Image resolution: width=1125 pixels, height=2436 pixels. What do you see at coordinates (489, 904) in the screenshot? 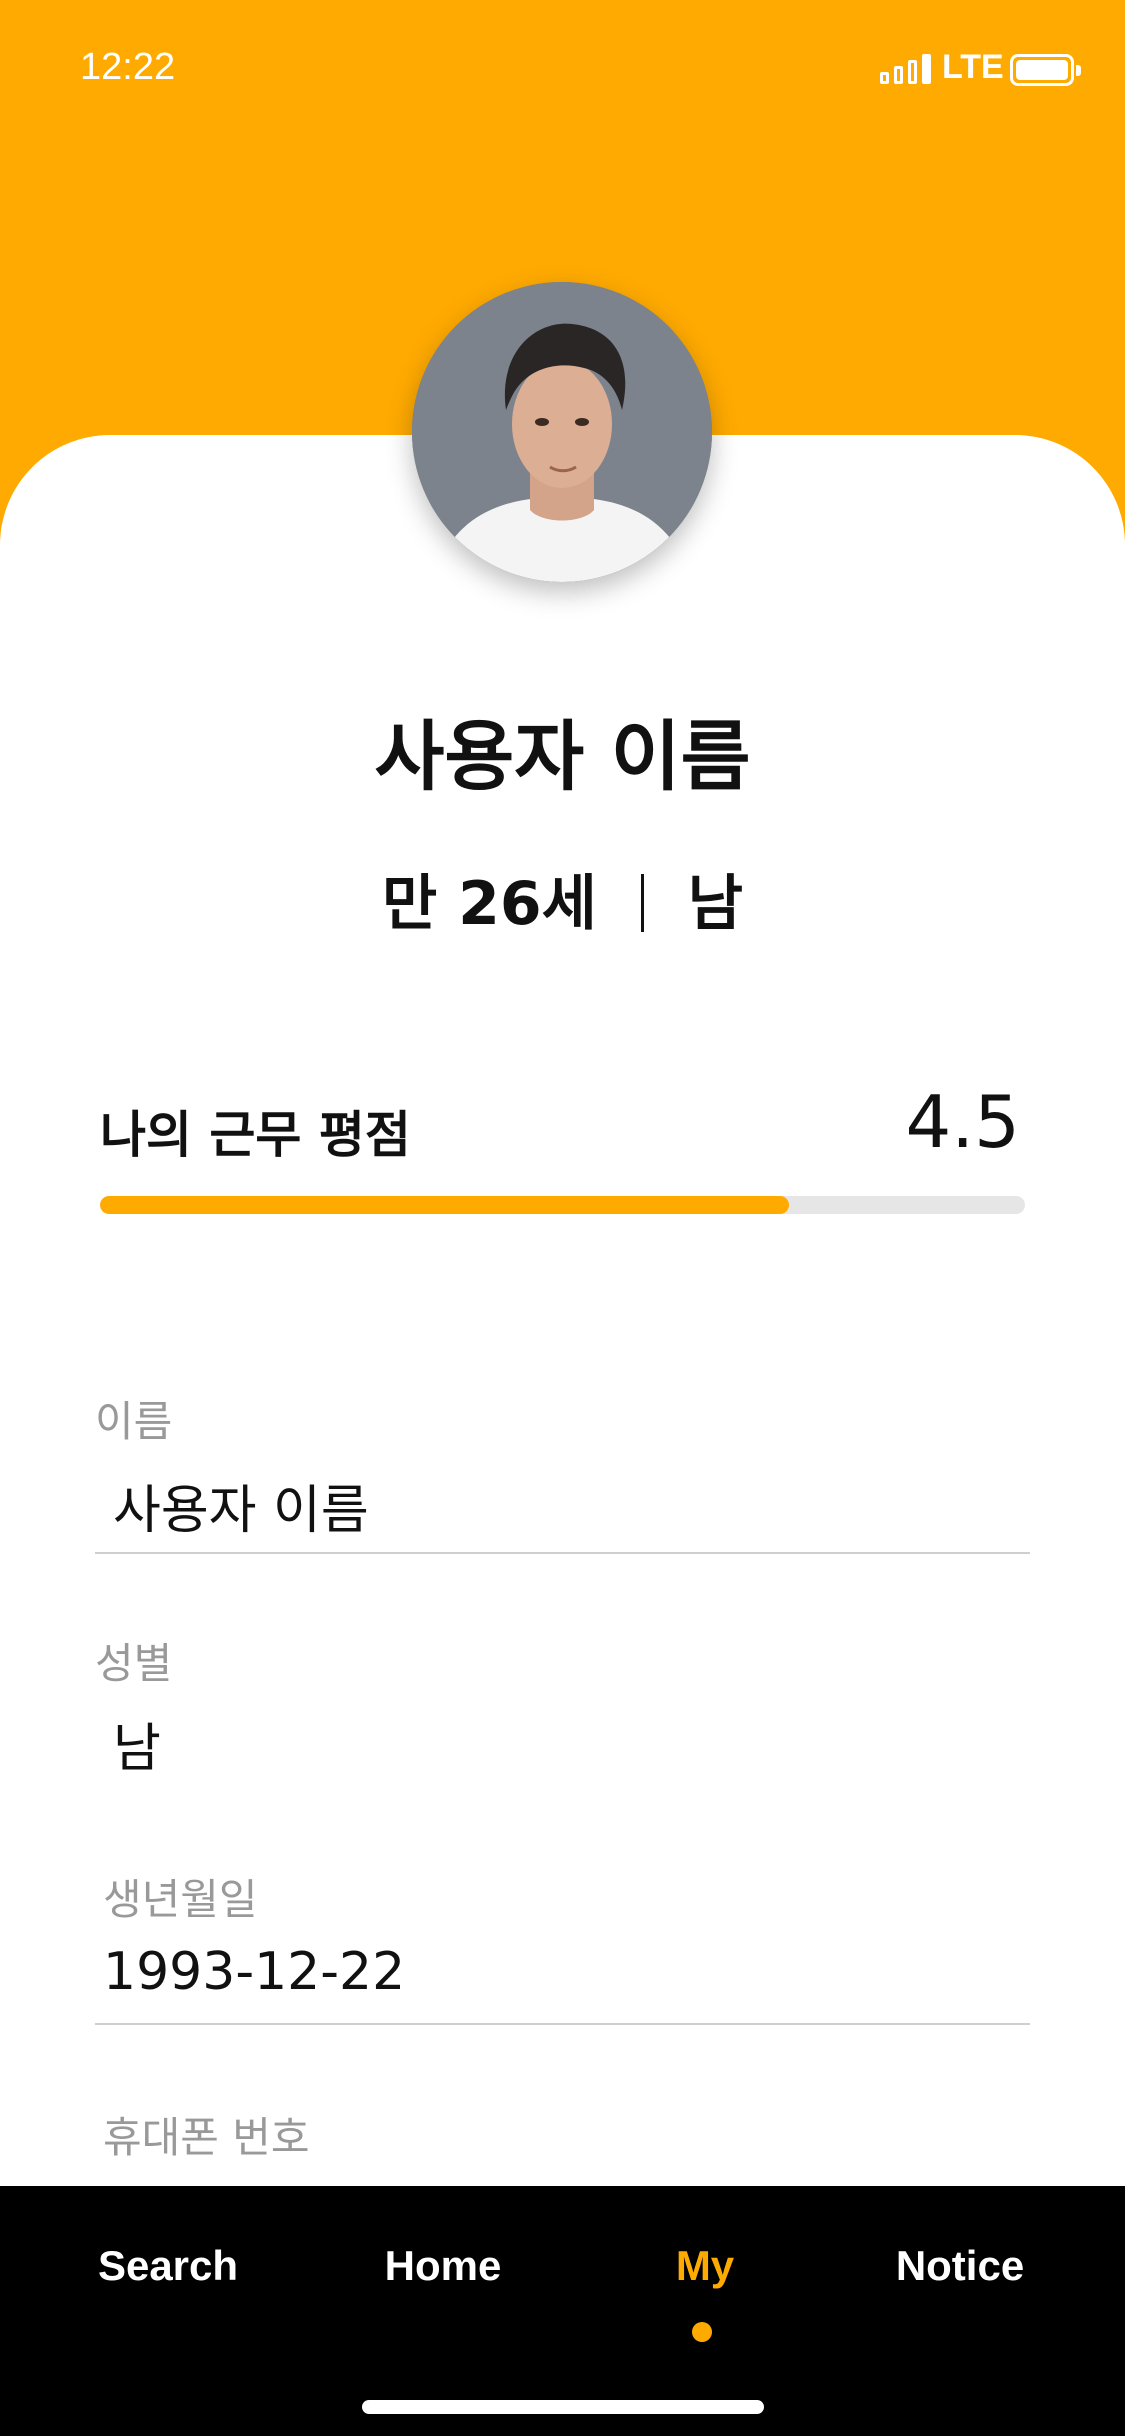
I see `profile-age: 만 26세` at bounding box center [489, 904].